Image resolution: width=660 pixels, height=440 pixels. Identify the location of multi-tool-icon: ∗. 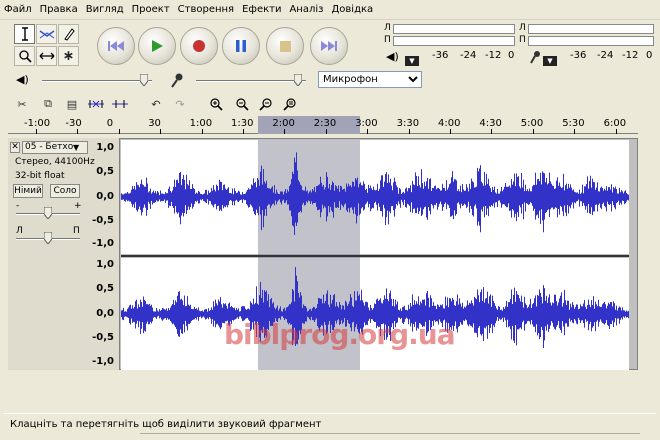
(68, 56).